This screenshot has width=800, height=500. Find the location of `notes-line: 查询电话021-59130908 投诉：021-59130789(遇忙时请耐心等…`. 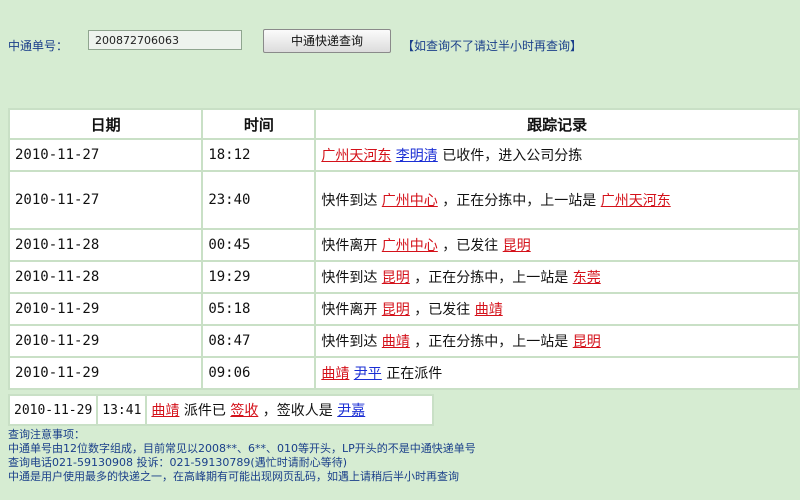

notes-line: 查询电话021-59130908 投诉：021-59130789(遇忙时请耐心等… is located at coordinates (177, 462).